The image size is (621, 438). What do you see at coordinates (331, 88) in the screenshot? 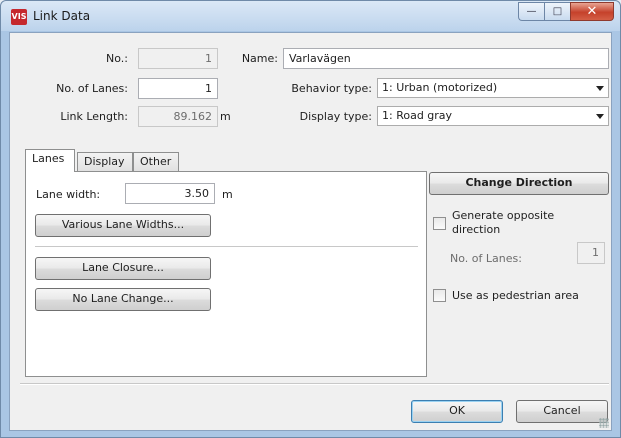
I see `behavior-type-label: Behavior type:` at bounding box center [331, 88].